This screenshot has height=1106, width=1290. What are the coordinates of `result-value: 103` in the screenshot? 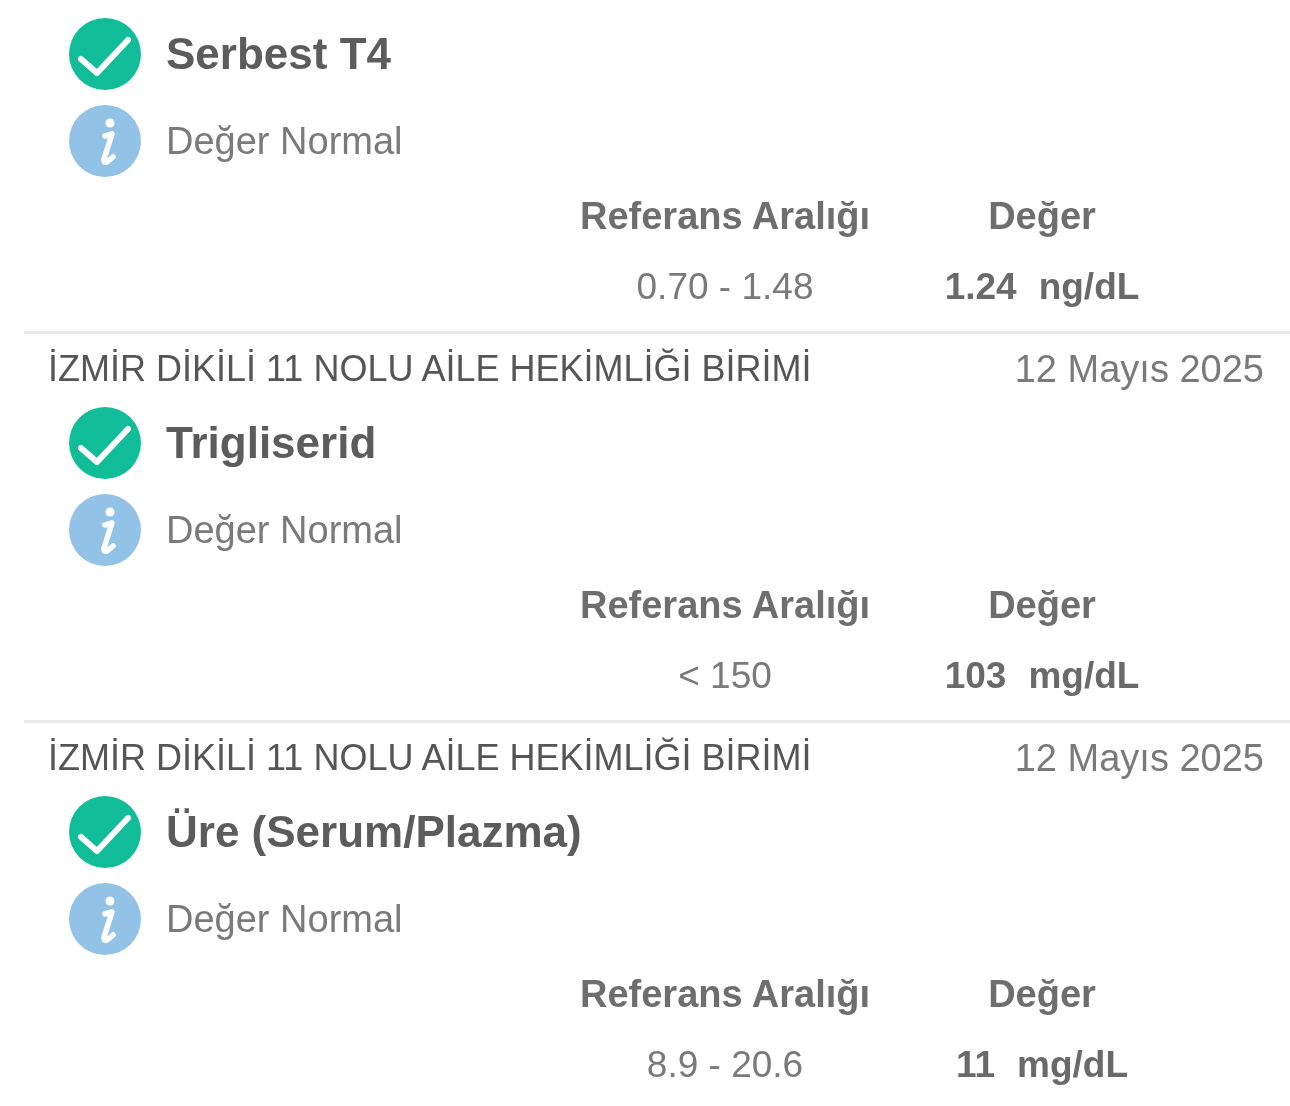 It's located at (975, 676).